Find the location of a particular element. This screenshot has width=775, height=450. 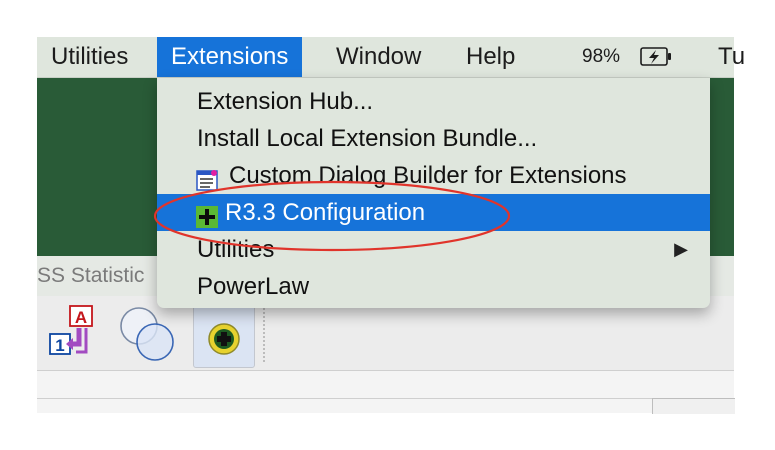

extension-plus-icon is located at coordinates (224, 339).